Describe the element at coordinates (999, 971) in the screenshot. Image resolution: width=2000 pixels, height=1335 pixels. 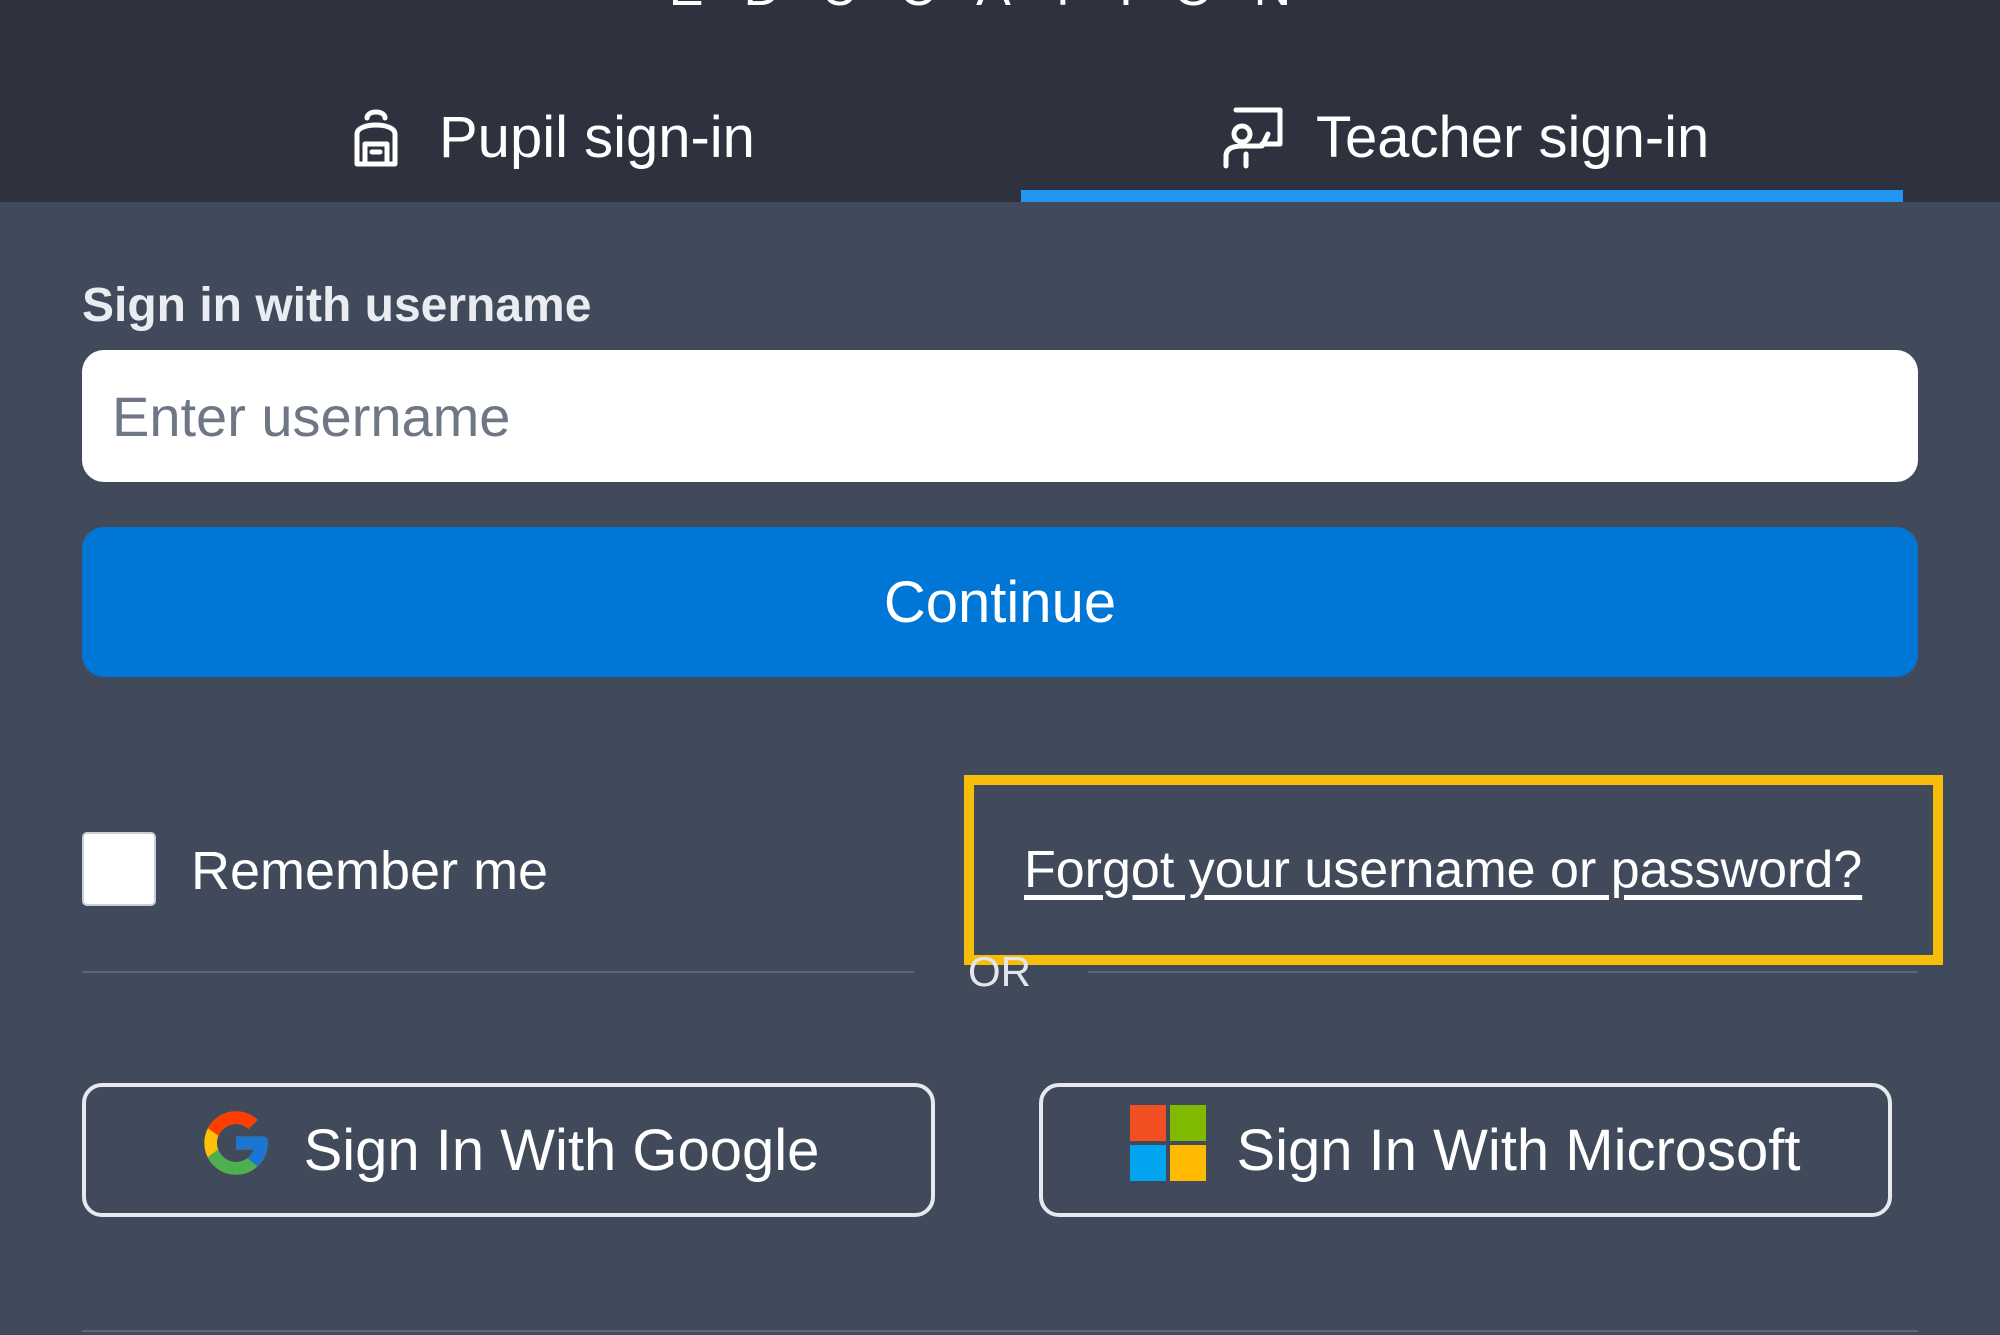
I see `or-separator-text: OR` at that location.